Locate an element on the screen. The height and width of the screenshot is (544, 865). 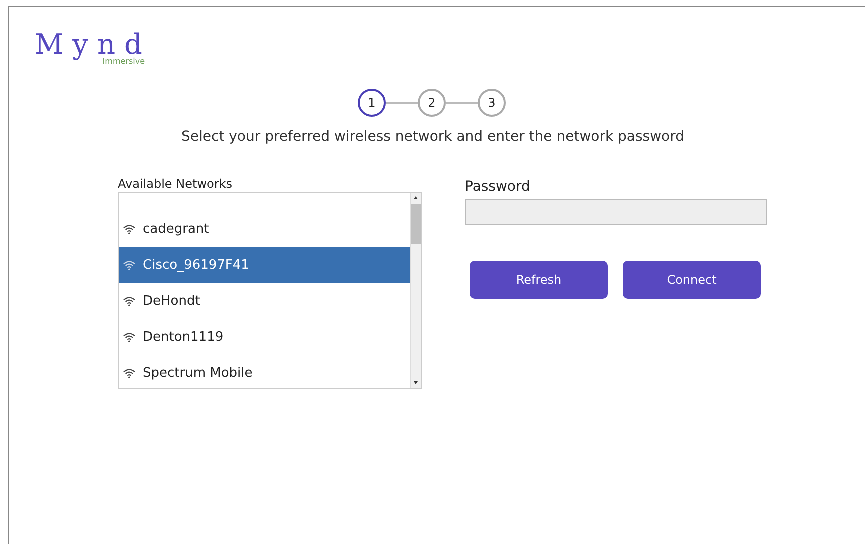
scroll-up-icon is located at coordinates (416, 198).